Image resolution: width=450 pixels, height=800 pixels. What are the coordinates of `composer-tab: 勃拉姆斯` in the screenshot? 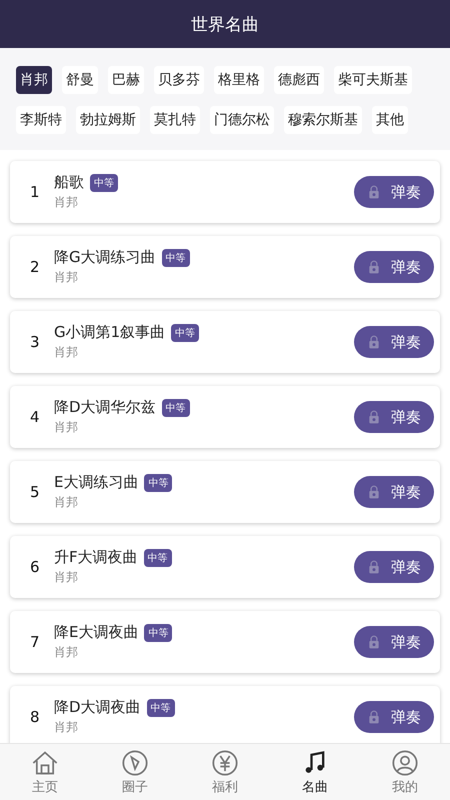 It's located at (108, 120).